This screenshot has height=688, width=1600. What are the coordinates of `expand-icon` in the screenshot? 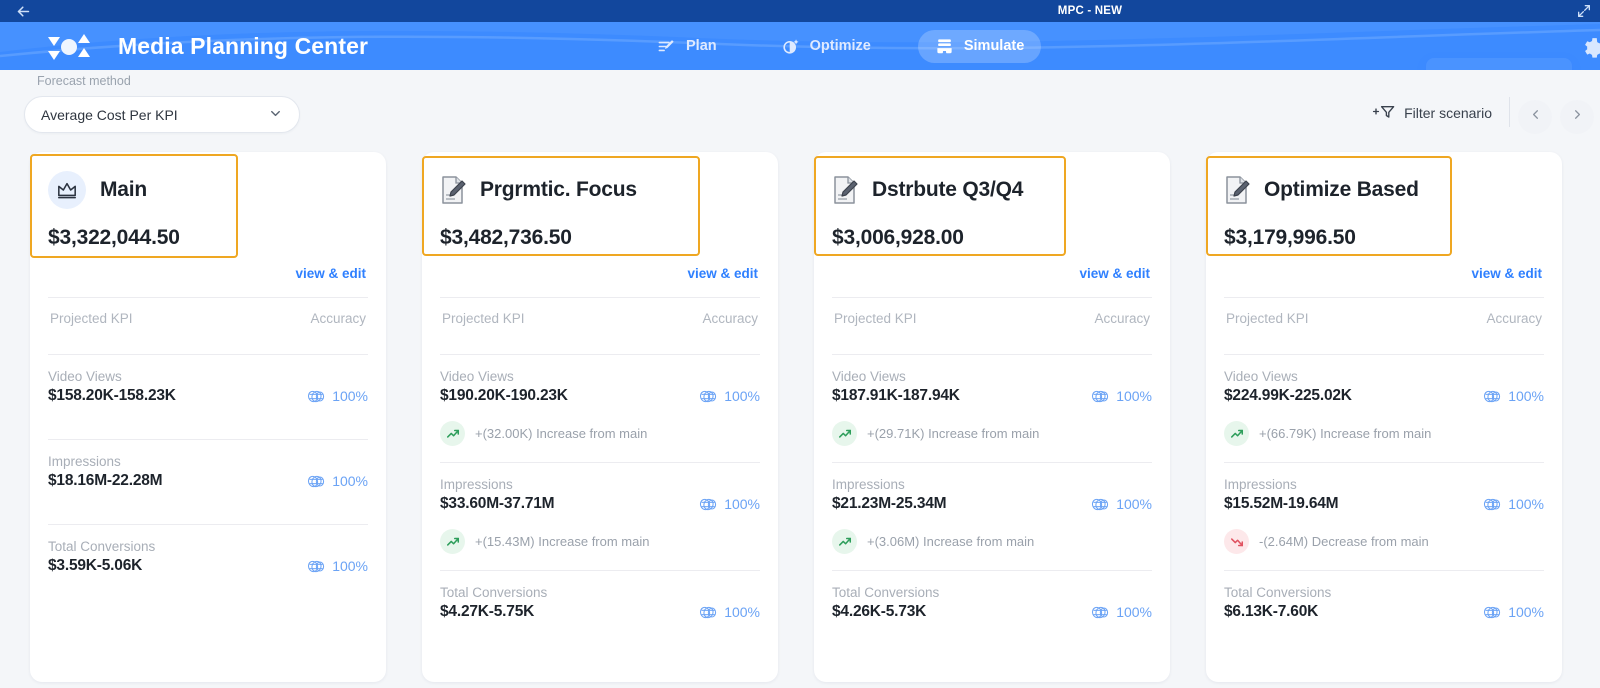 It's located at (1584, 11).